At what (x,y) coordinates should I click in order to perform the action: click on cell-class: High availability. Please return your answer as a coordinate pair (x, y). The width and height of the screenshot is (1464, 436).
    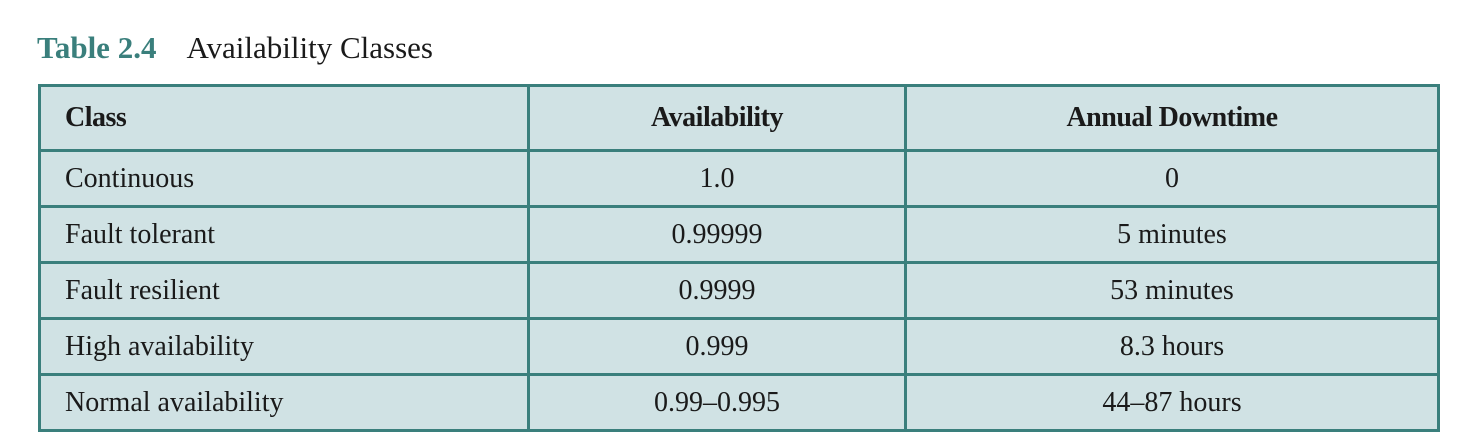
    Looking at the image, I should click on (284, 346).